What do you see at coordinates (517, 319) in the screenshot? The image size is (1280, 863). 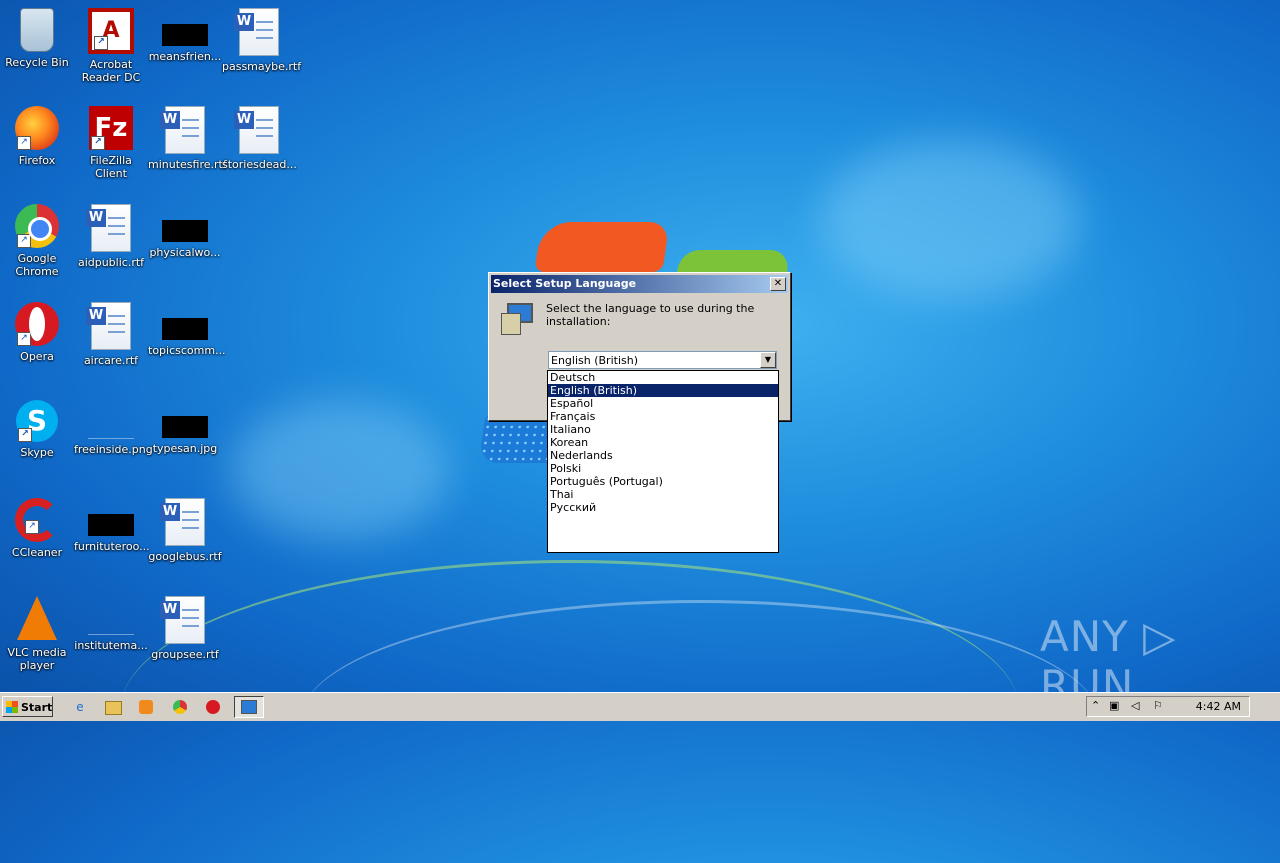 I see `setup-installer-icon` at bounding box center [517, 319].